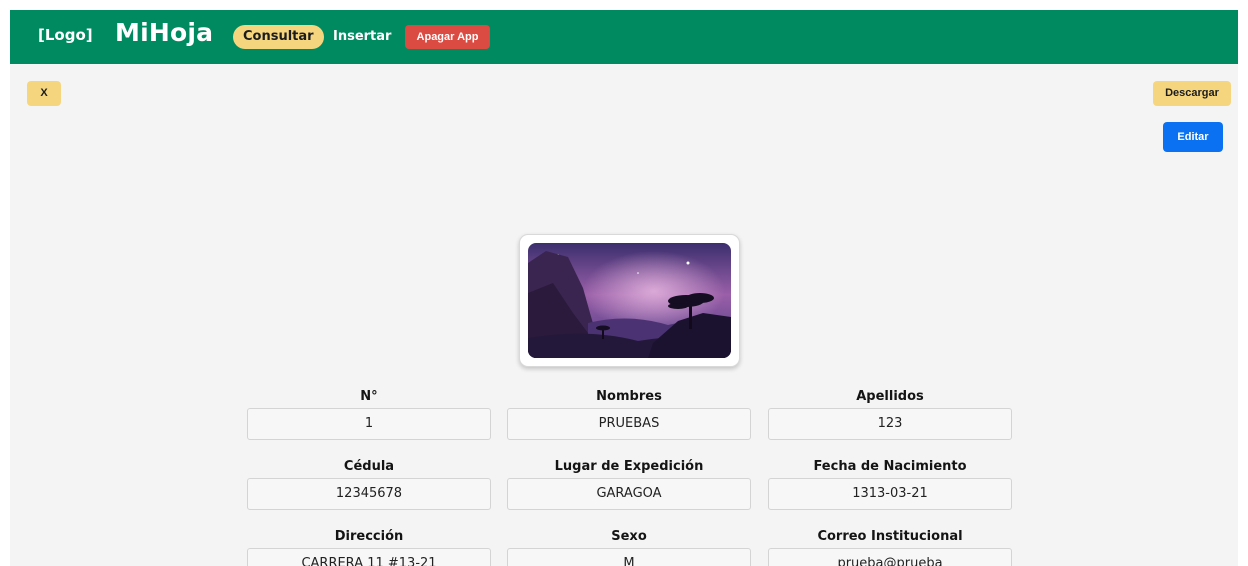 The image size is (1248, 566). What do you see at coordinates (629, 536) in the screenshot?
I see `field-label-sexo: Sexo` at bounding box center [629, 536].